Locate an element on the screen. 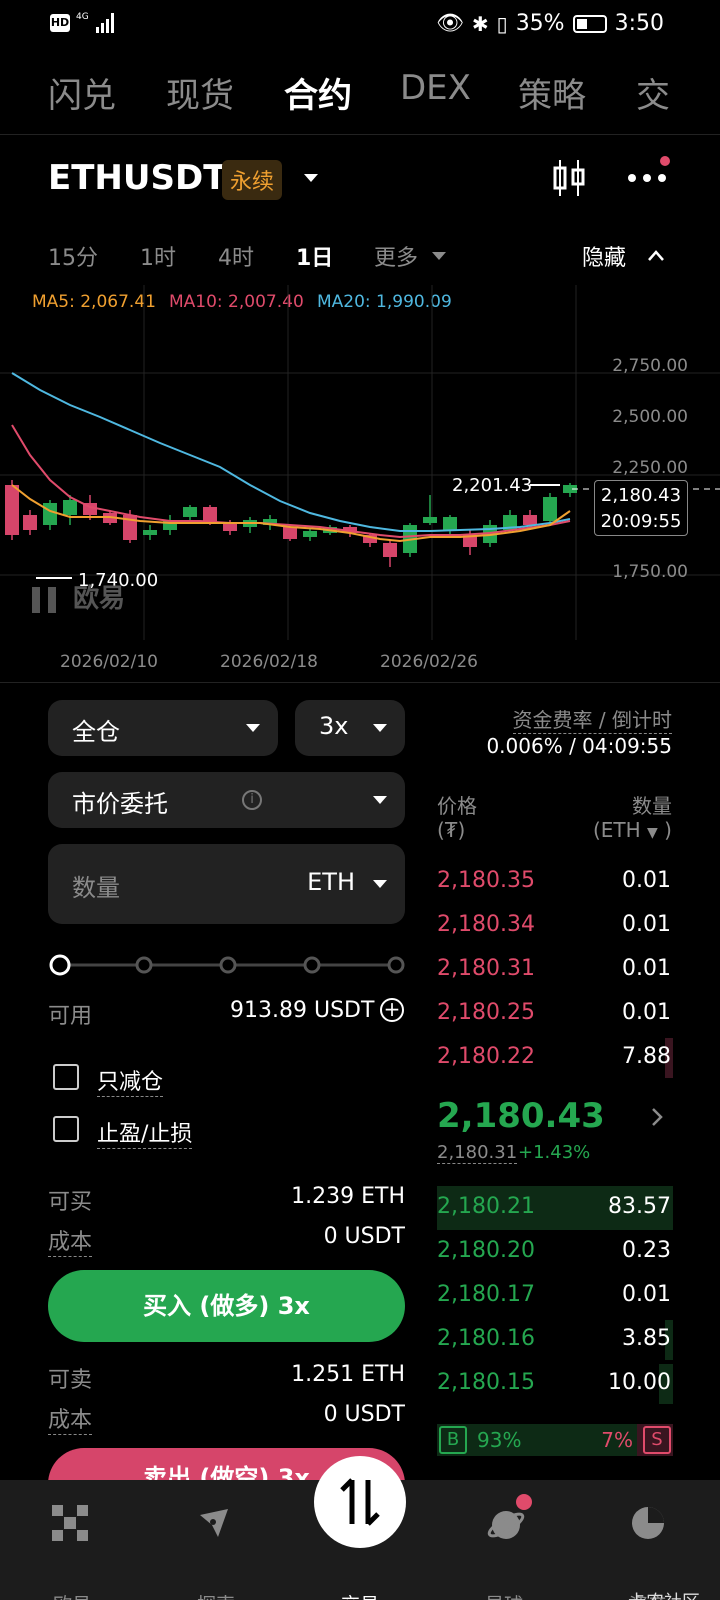 This screenshot has width=720, height=1600. symbol-title: ETHUSDT is located at coordinates (137, 178).